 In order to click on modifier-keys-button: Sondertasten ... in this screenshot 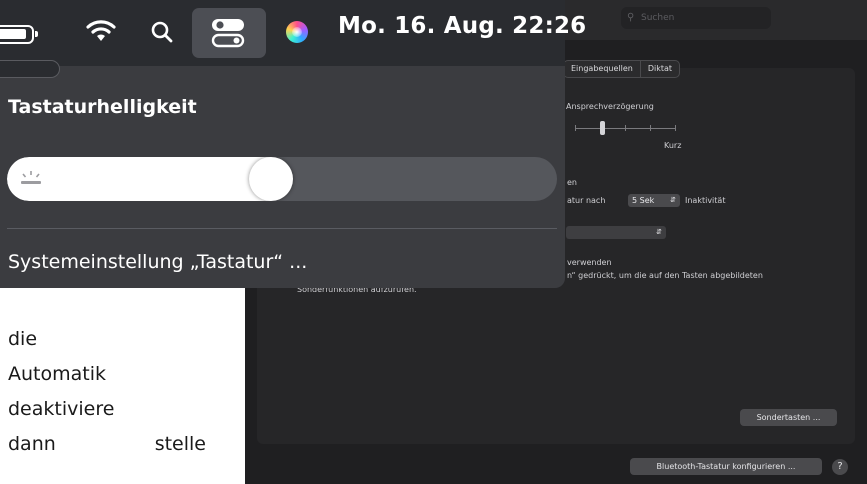, I will do `click(788, 417)`.